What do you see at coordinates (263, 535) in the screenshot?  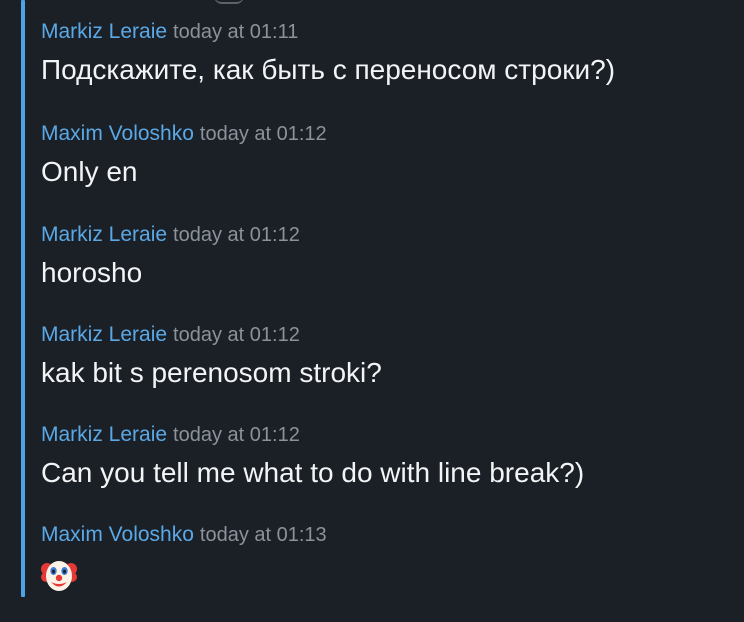 I see `message-timestamp: today at 01:13` at bounding box center [263, 535].